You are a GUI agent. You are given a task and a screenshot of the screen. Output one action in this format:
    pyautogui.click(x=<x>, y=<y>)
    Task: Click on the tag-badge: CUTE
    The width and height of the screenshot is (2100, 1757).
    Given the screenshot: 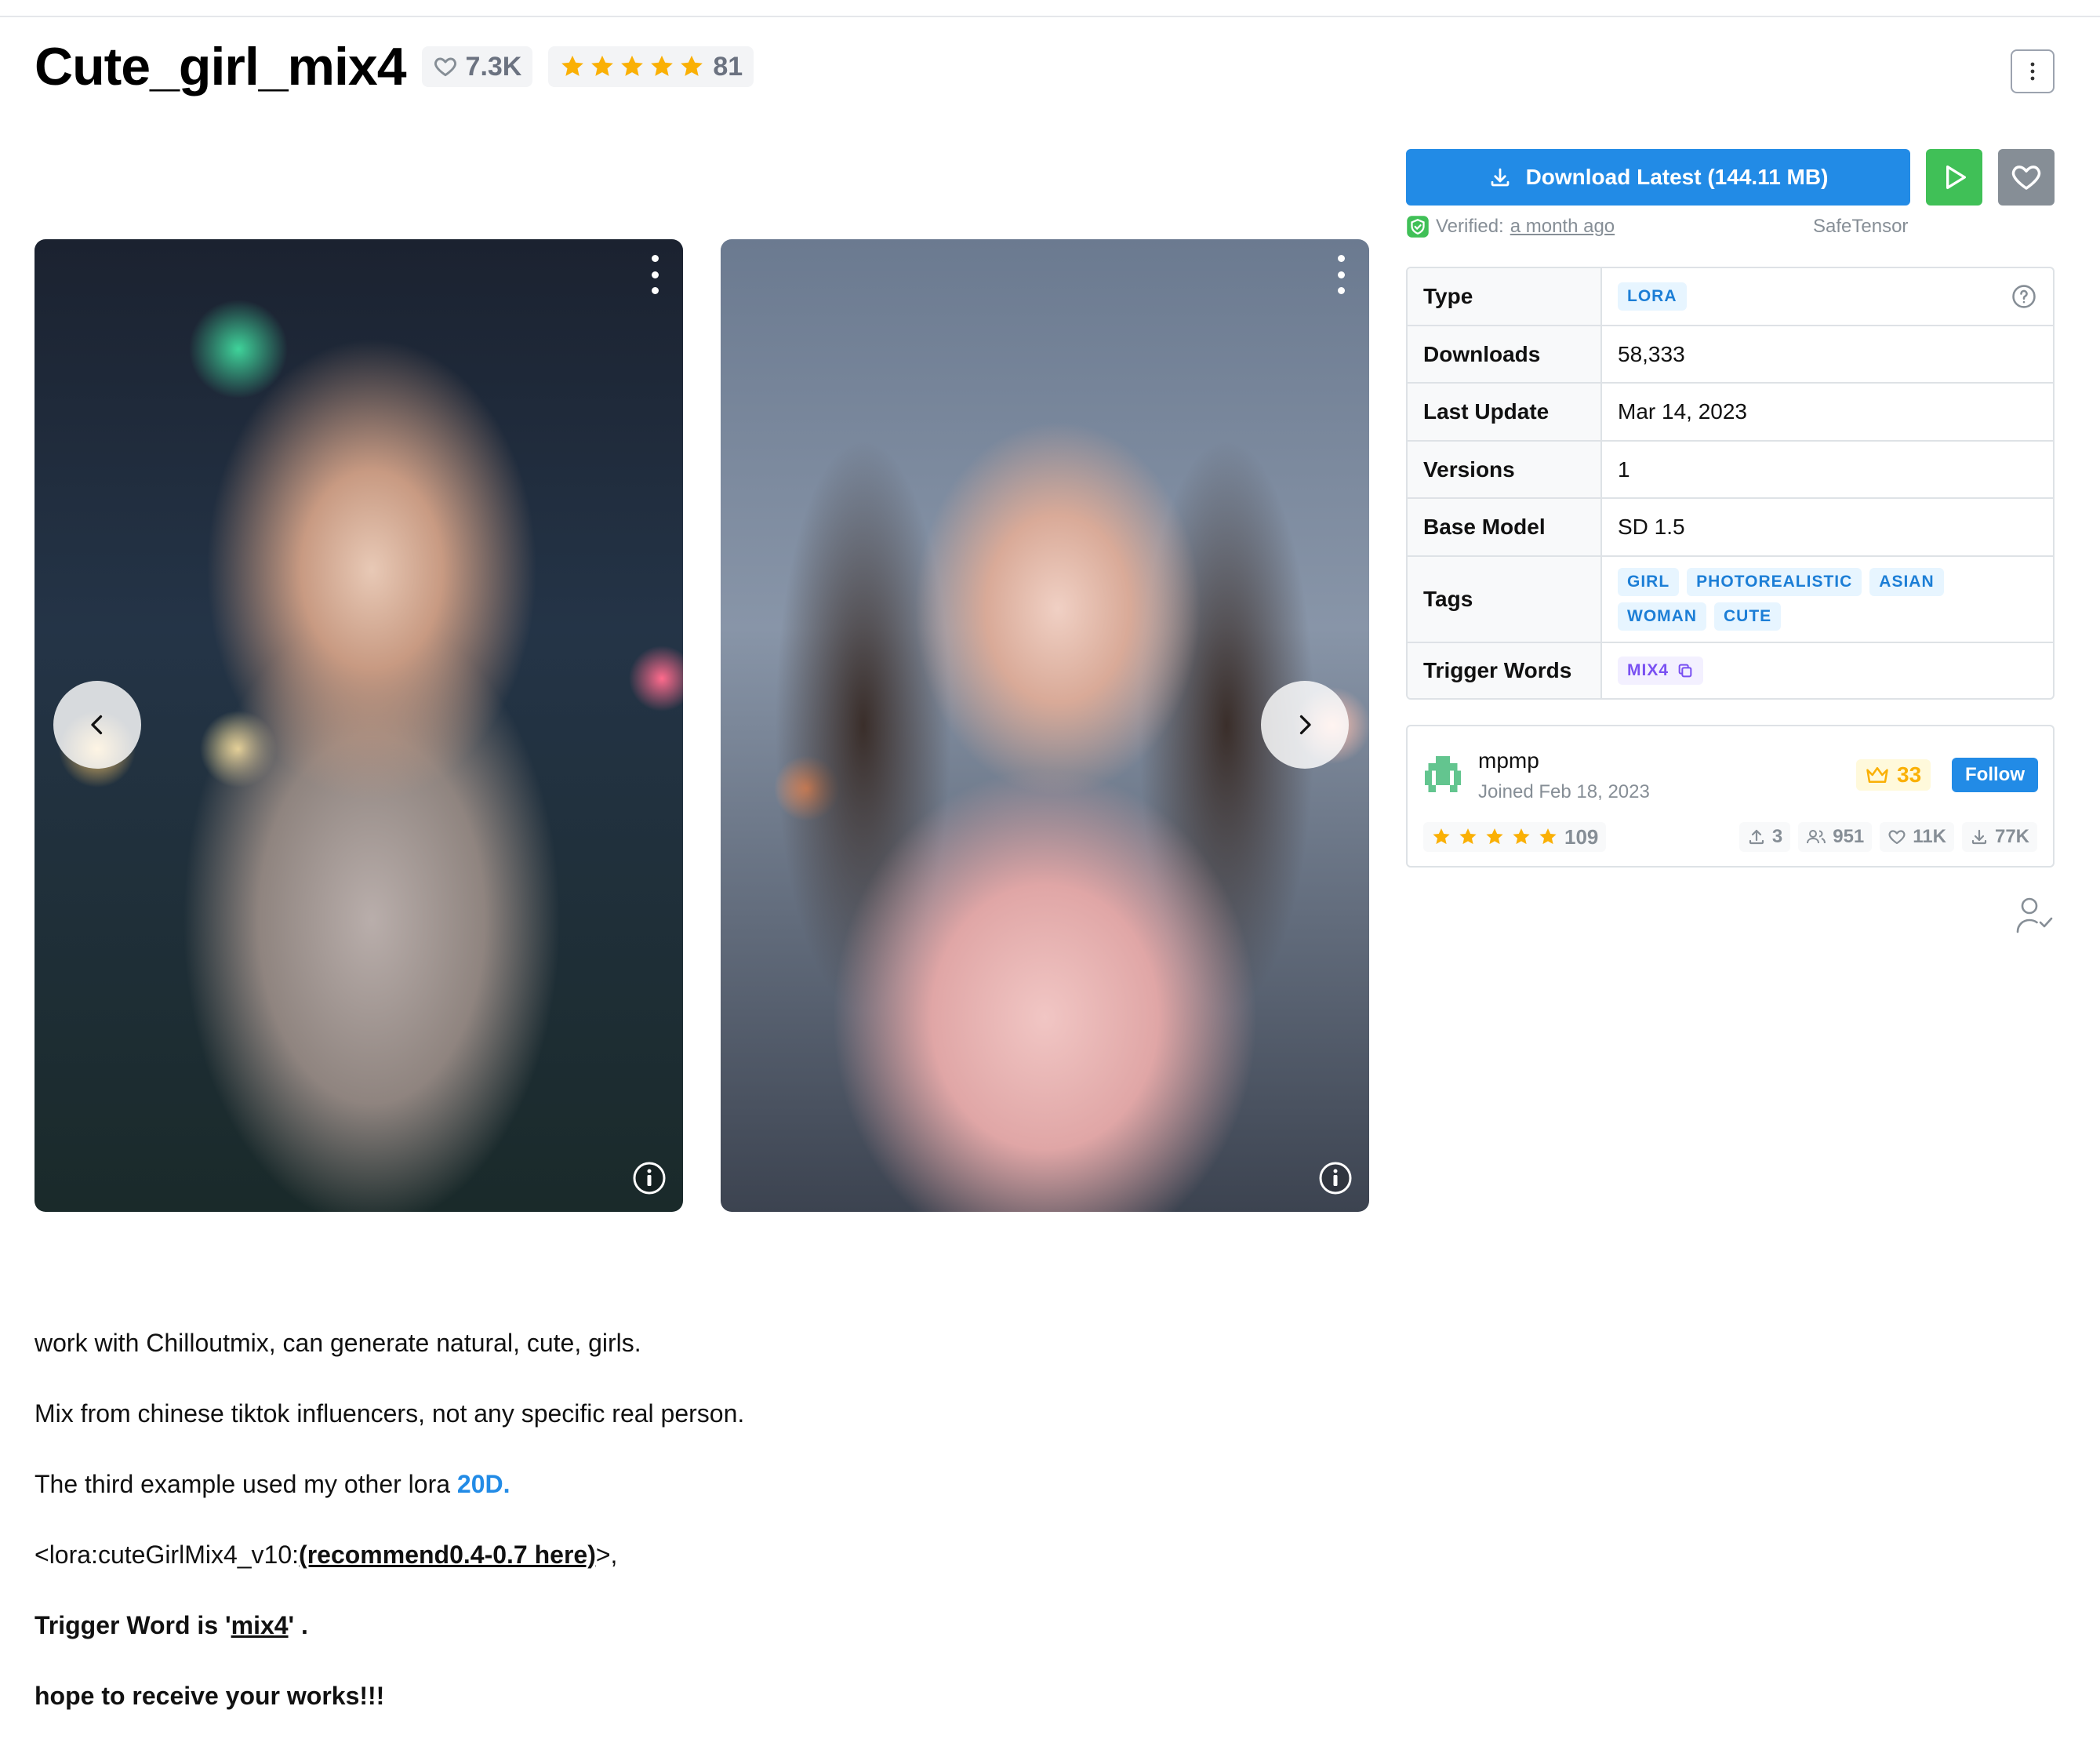 What is the action you would take?
    pyautogui.click(x=1747, y=616)
    